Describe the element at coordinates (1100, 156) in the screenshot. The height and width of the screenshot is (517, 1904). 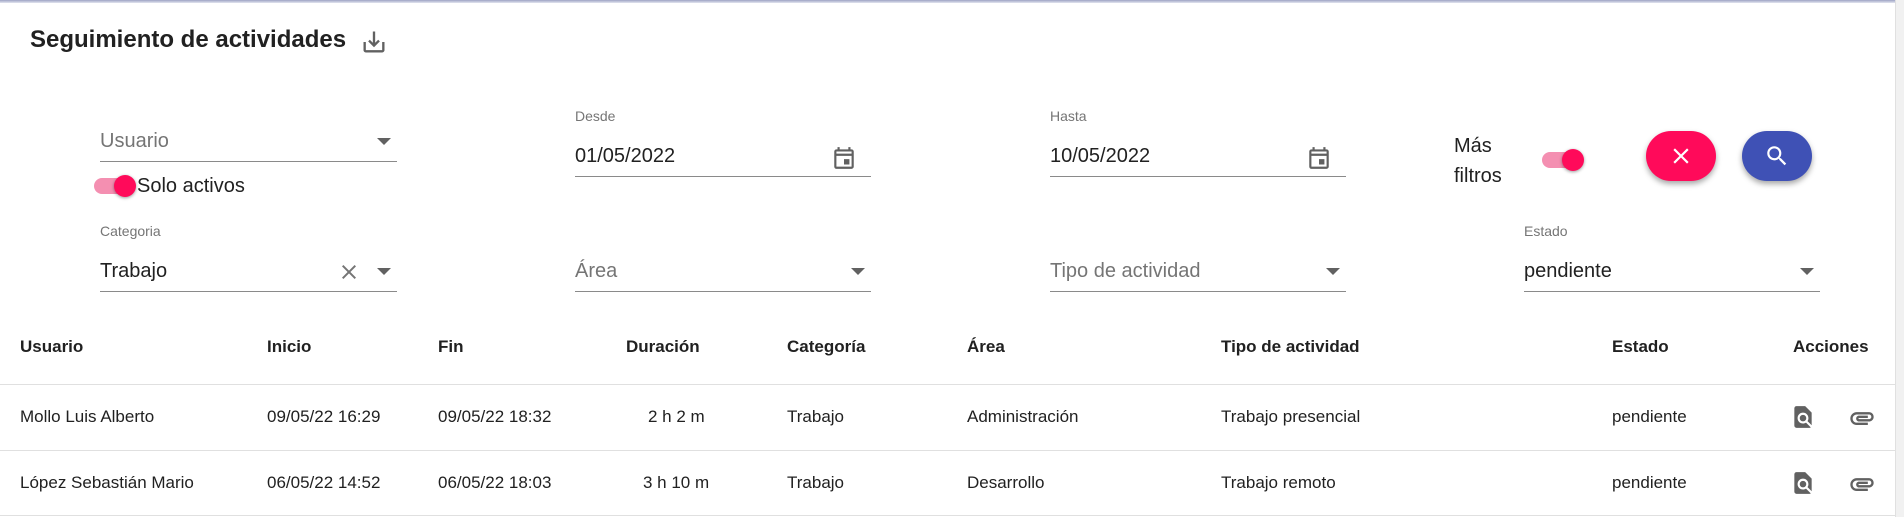
I see `hasta-value: 10/05/2022` at that location.